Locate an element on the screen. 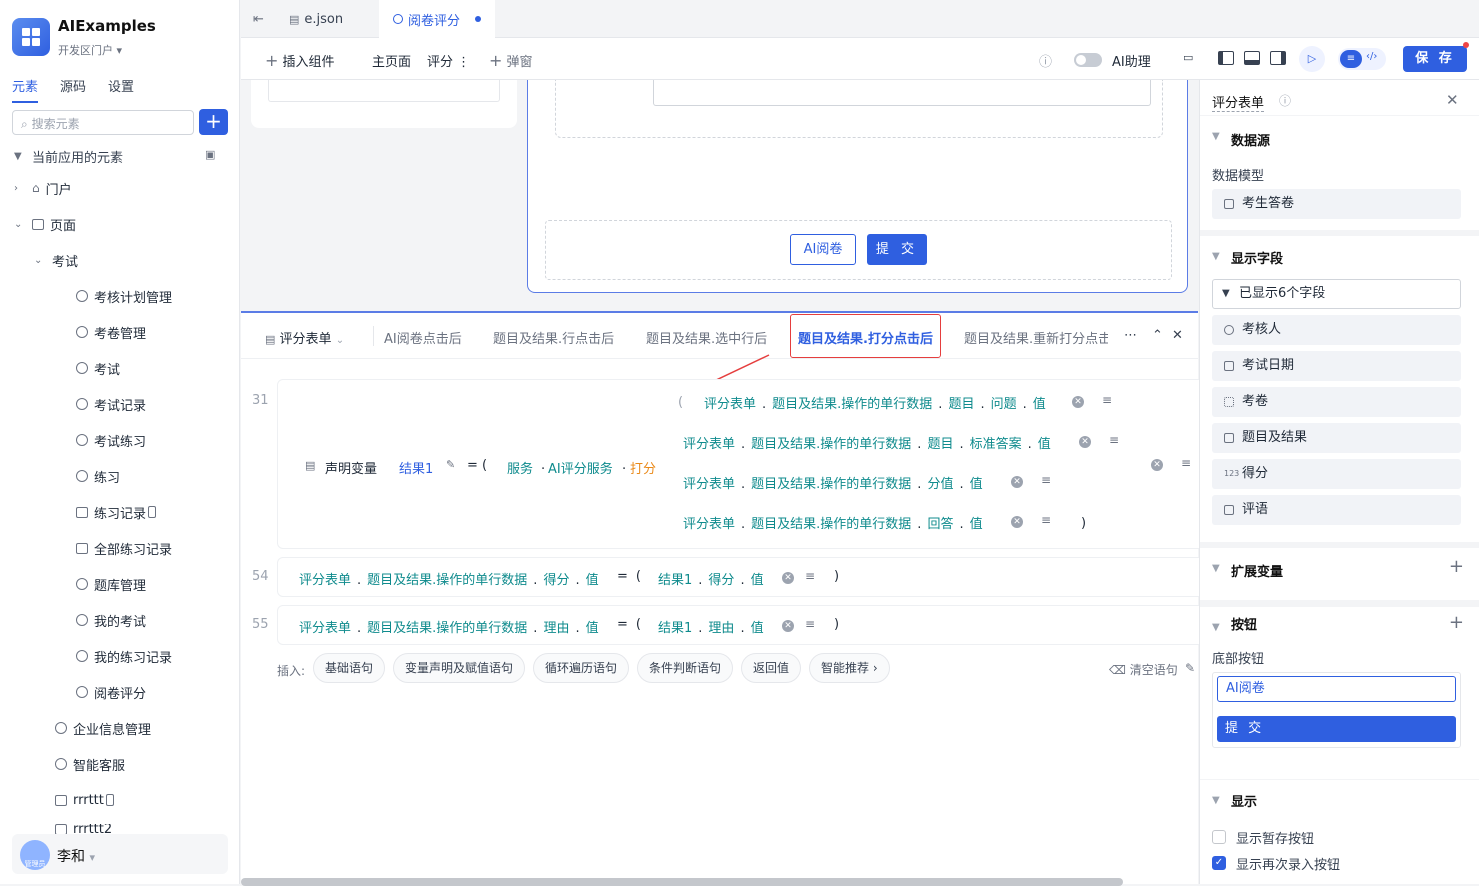  service-token: 服务 is located at coordinates (520, 467).